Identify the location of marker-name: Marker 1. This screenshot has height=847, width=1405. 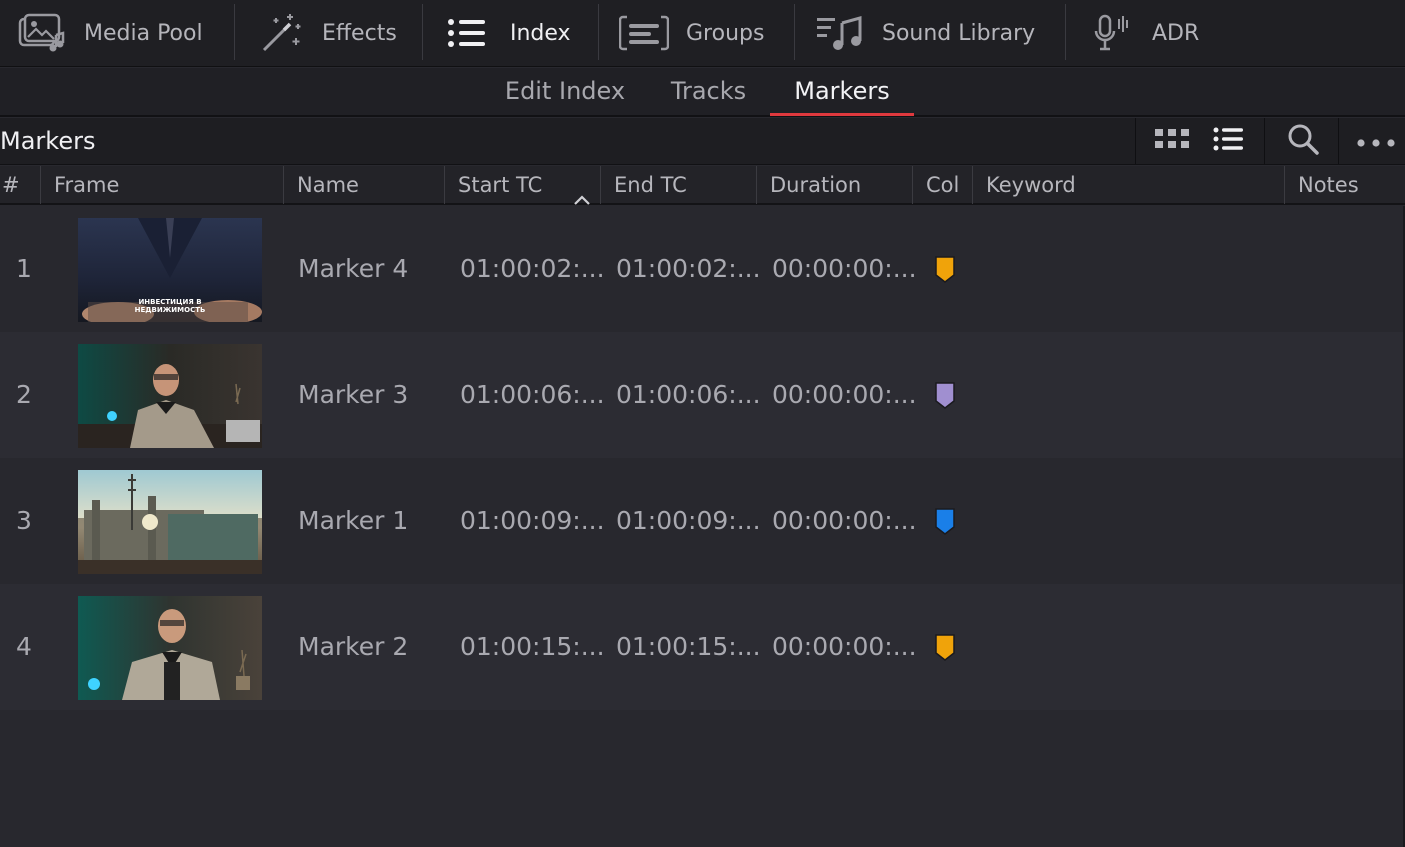
(353, 520).